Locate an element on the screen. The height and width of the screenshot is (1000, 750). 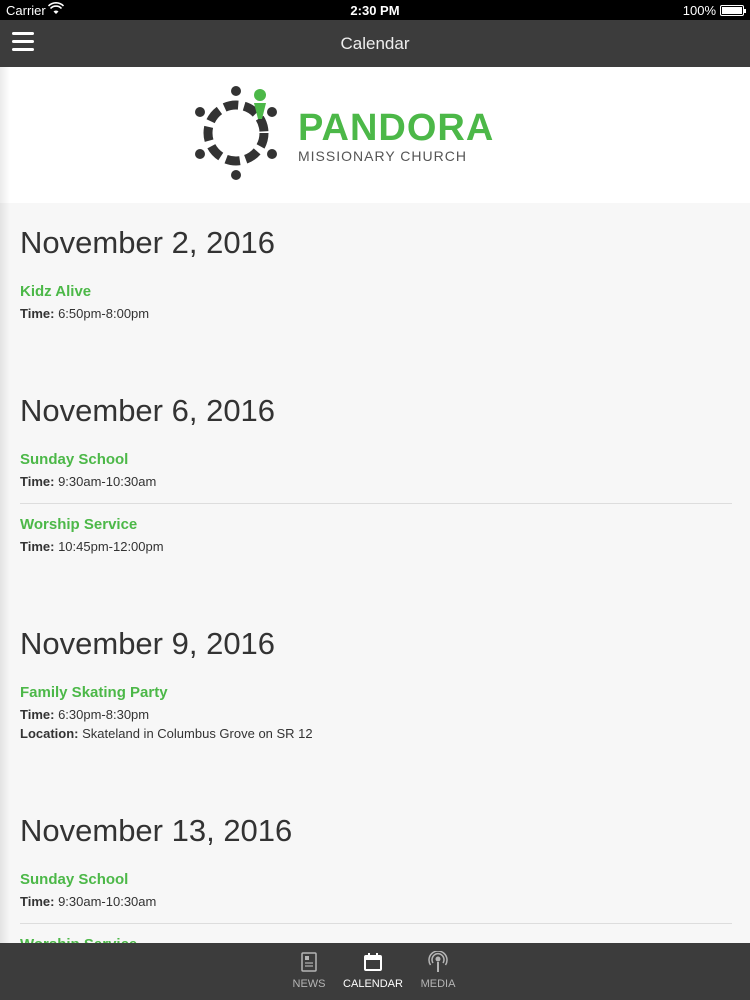
event-time-value: 6:50pm-8:00pm is located at coordinates (104, 313).